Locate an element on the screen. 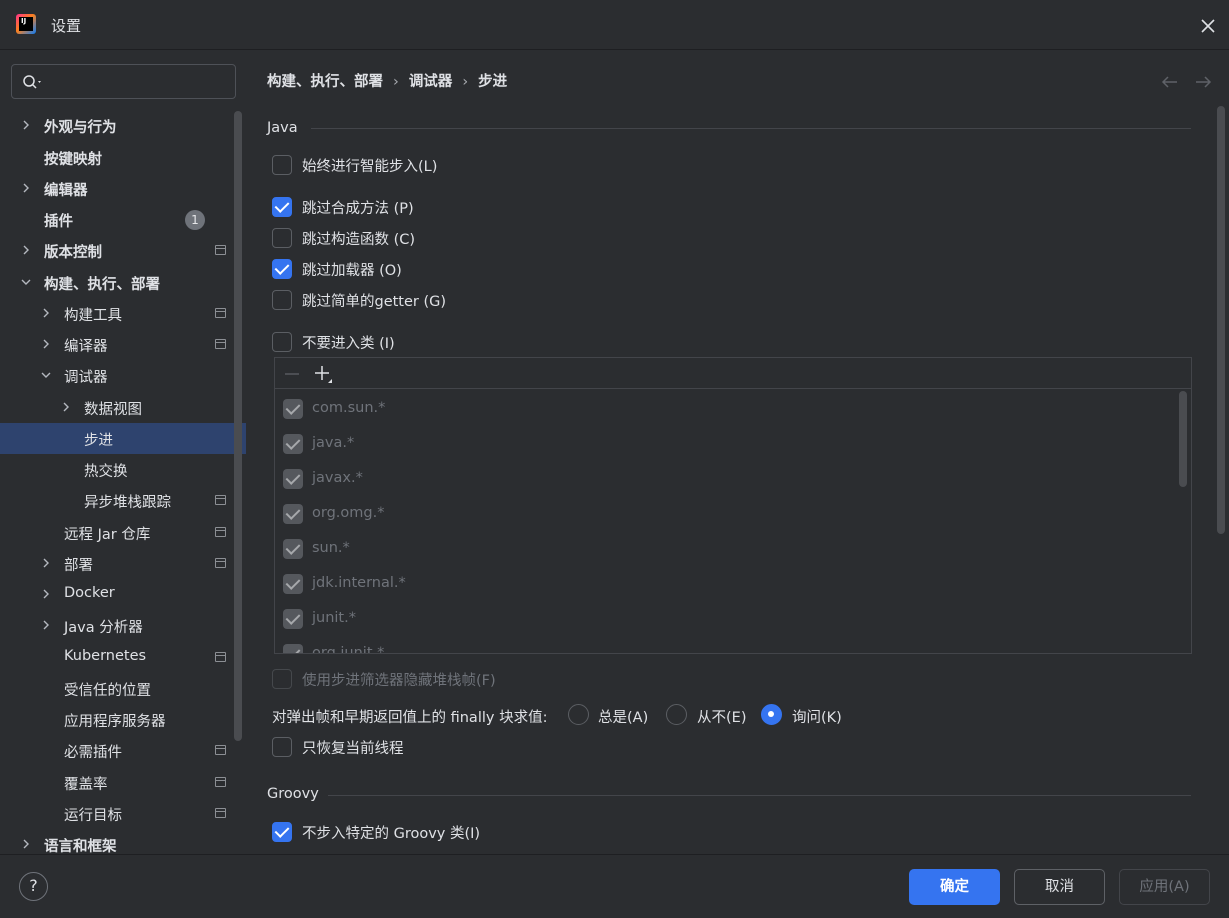 The width and height of the screenshot is (1229, 918). class-filter-row: javax.* is located at coordinates (723, 478).